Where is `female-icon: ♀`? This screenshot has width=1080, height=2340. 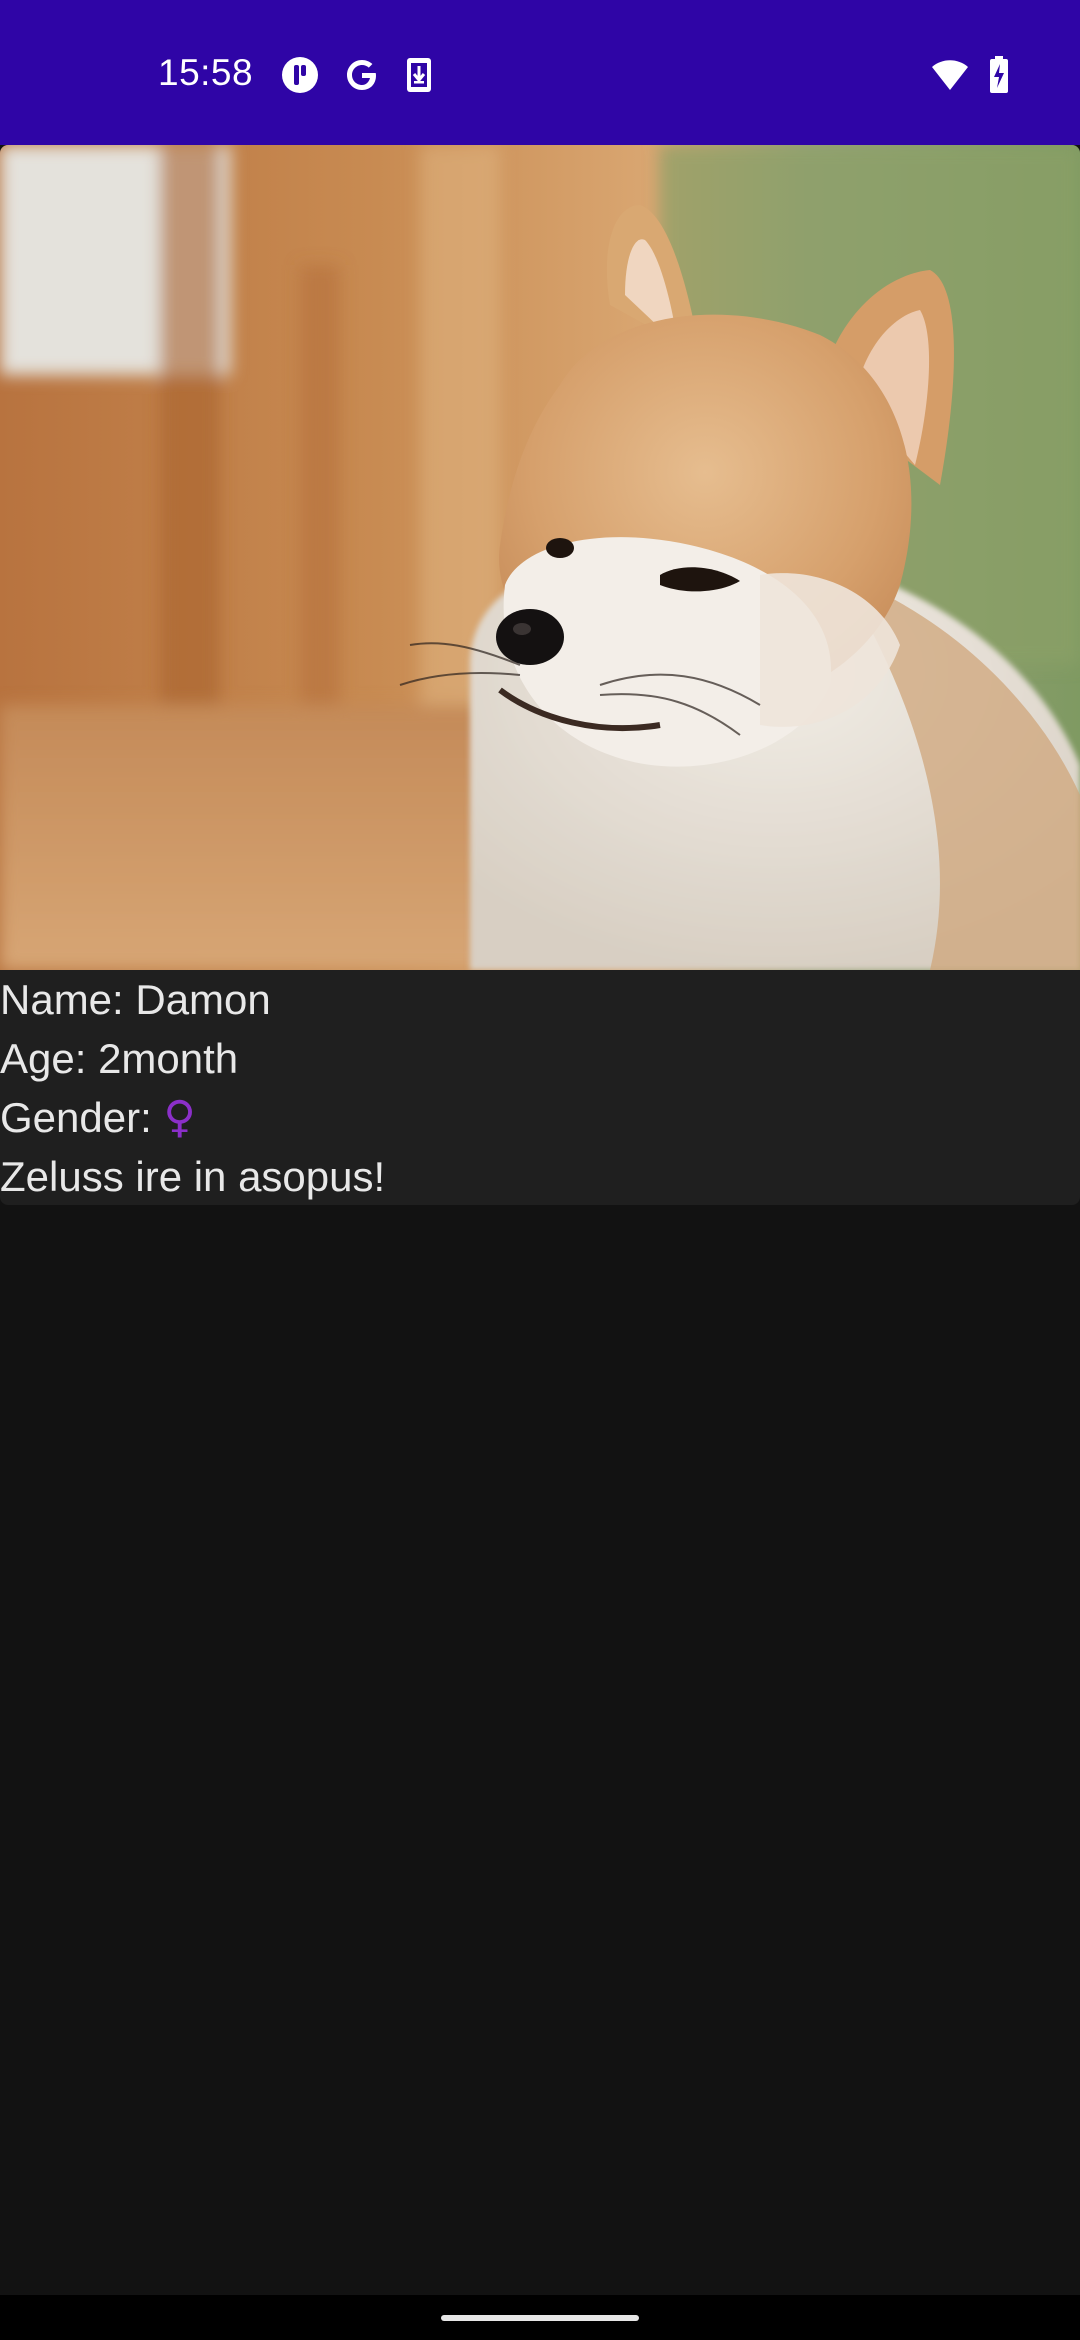 female-icon: ♀ is located at coordinates (179, 1117).